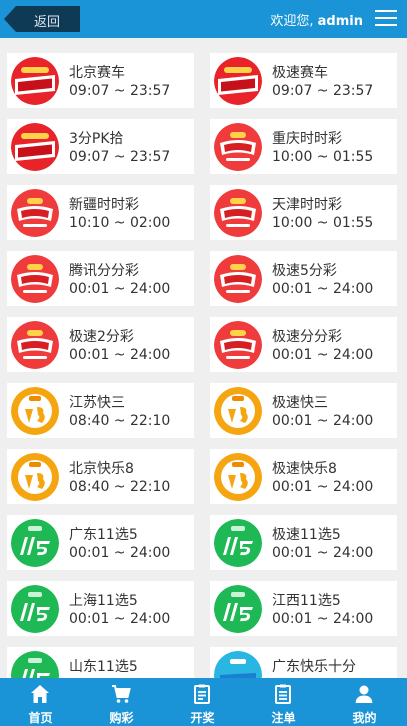 Image resolution: width=407 pixels, height=726 pixels. I want to click on nav-item-mine: 我的, so click(364, 702).